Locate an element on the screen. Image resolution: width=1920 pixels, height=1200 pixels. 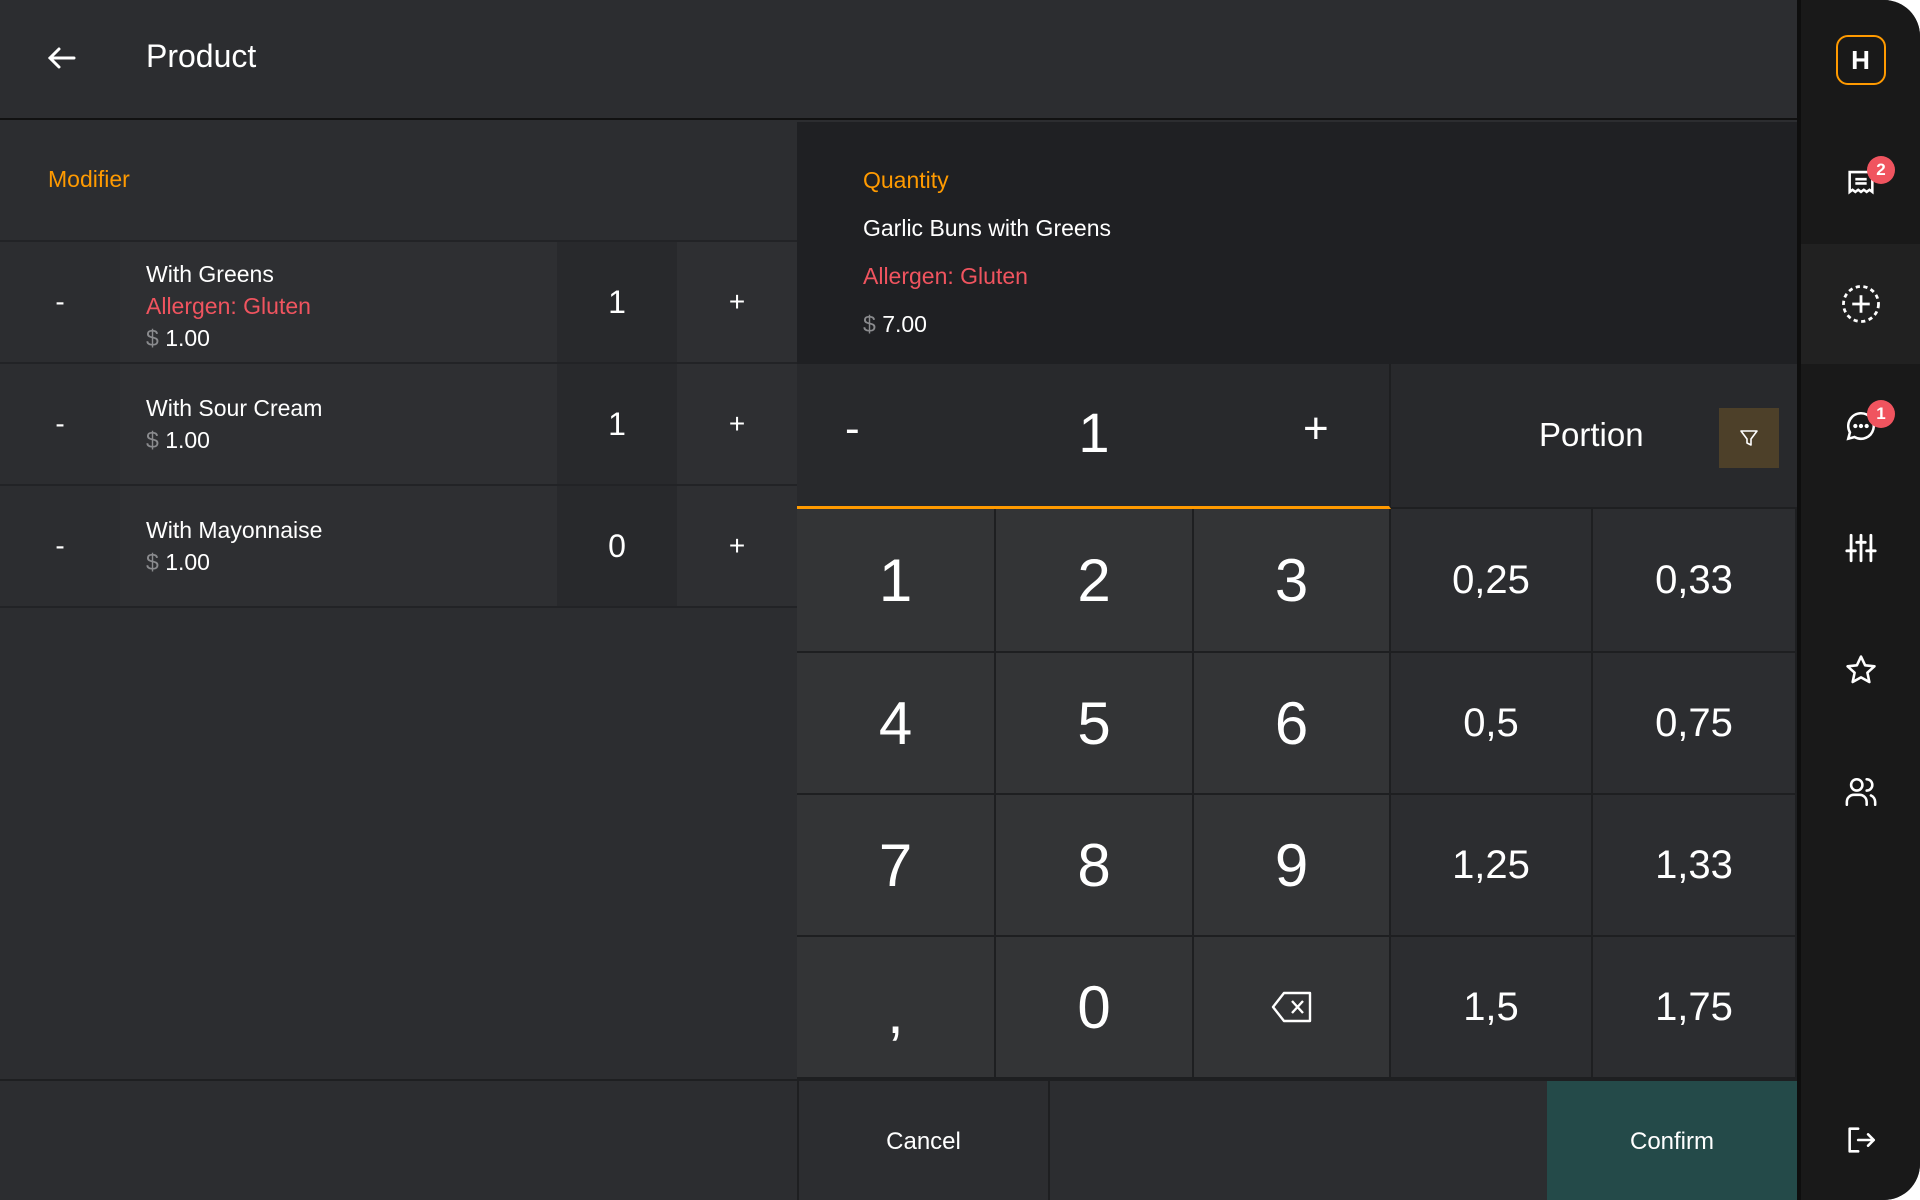
star-icon is located at coordinates (1860, 669).